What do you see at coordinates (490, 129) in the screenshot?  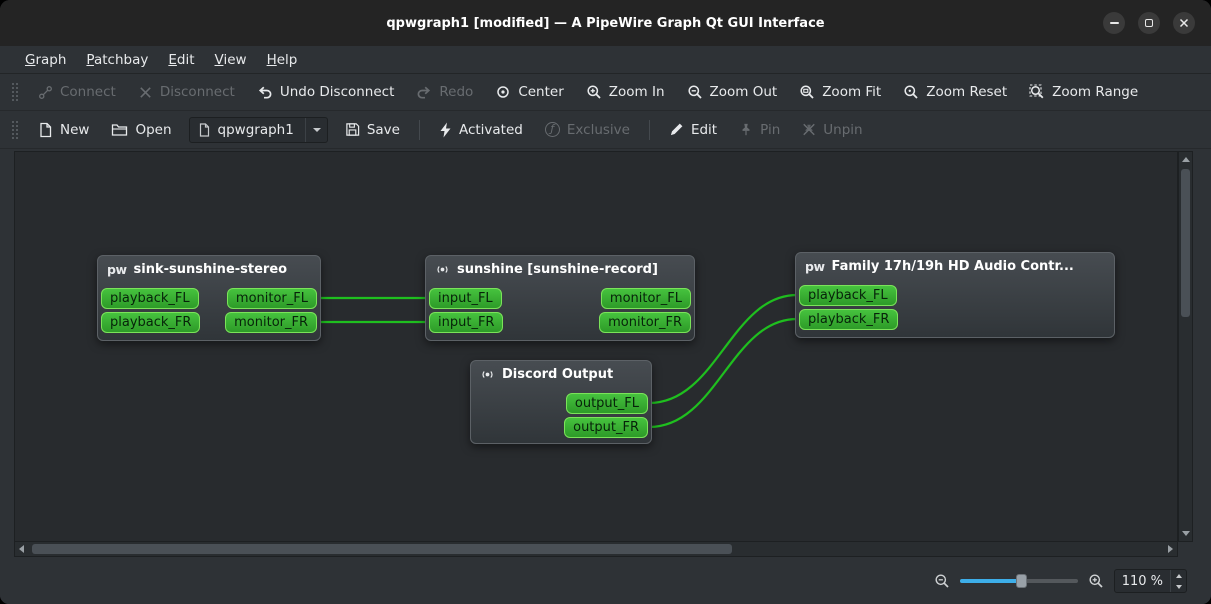 I see `activated-label: Activated` at bounding box center [490, 129].